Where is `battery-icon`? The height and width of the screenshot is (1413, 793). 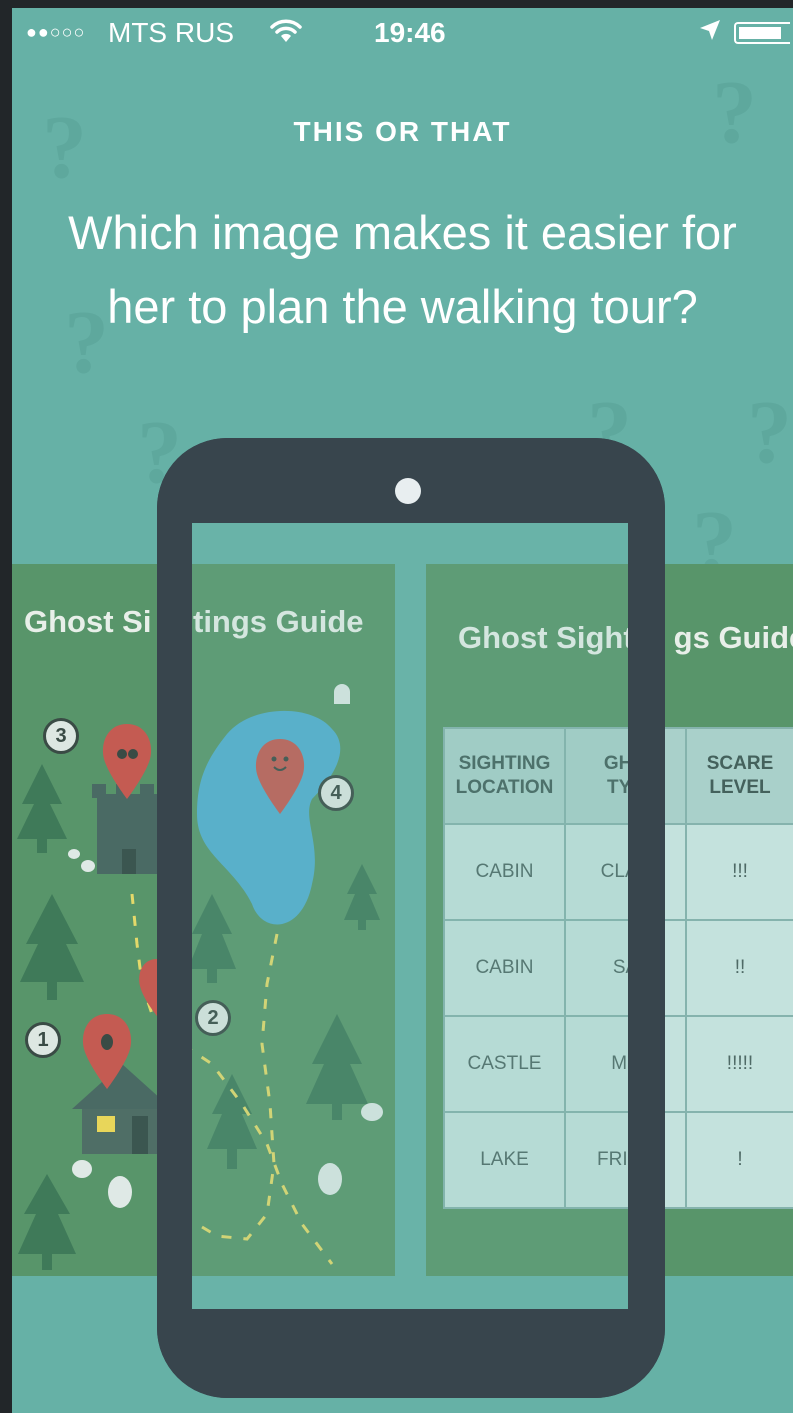 battery-icon is located at coordinates (762, 33).